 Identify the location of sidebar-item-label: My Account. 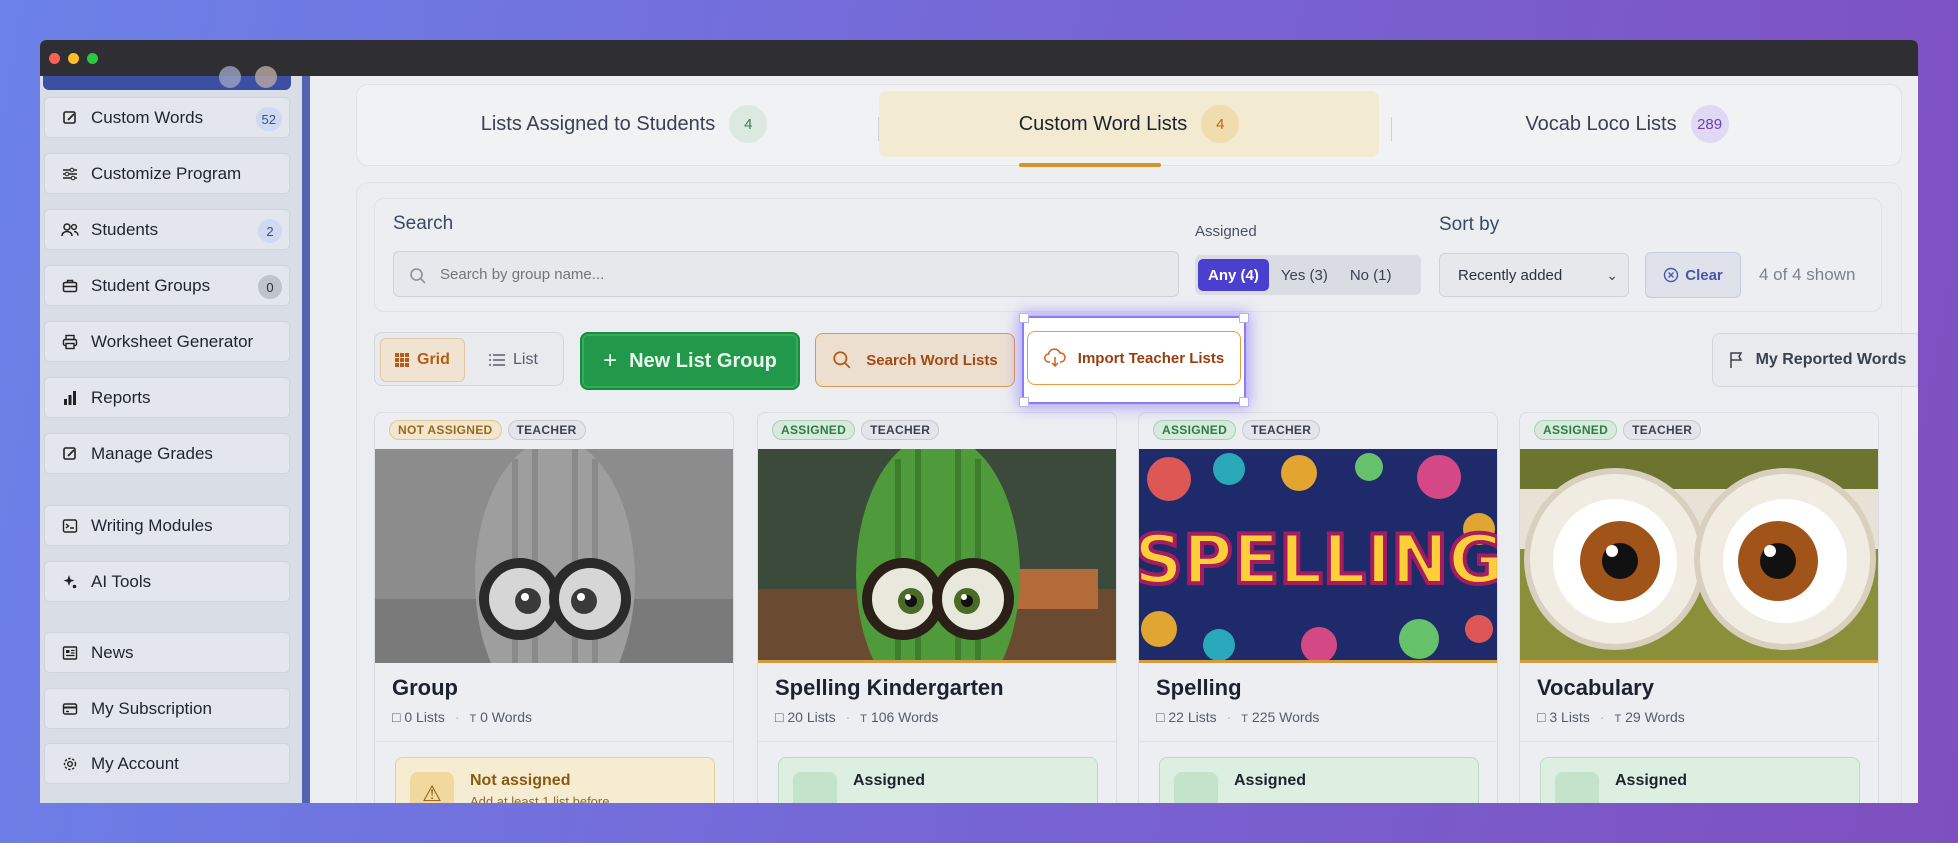
(135, 763).